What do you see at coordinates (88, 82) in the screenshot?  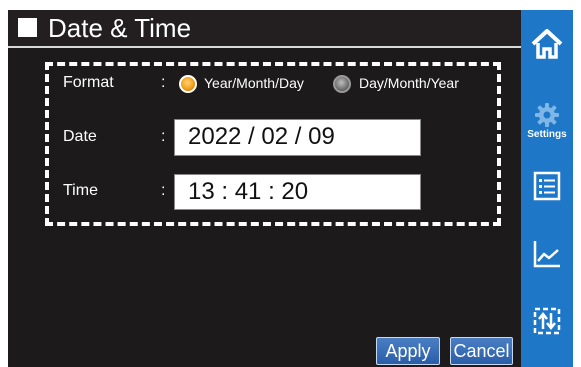 I see `format-label: Format` at bounding box center [88, 82].